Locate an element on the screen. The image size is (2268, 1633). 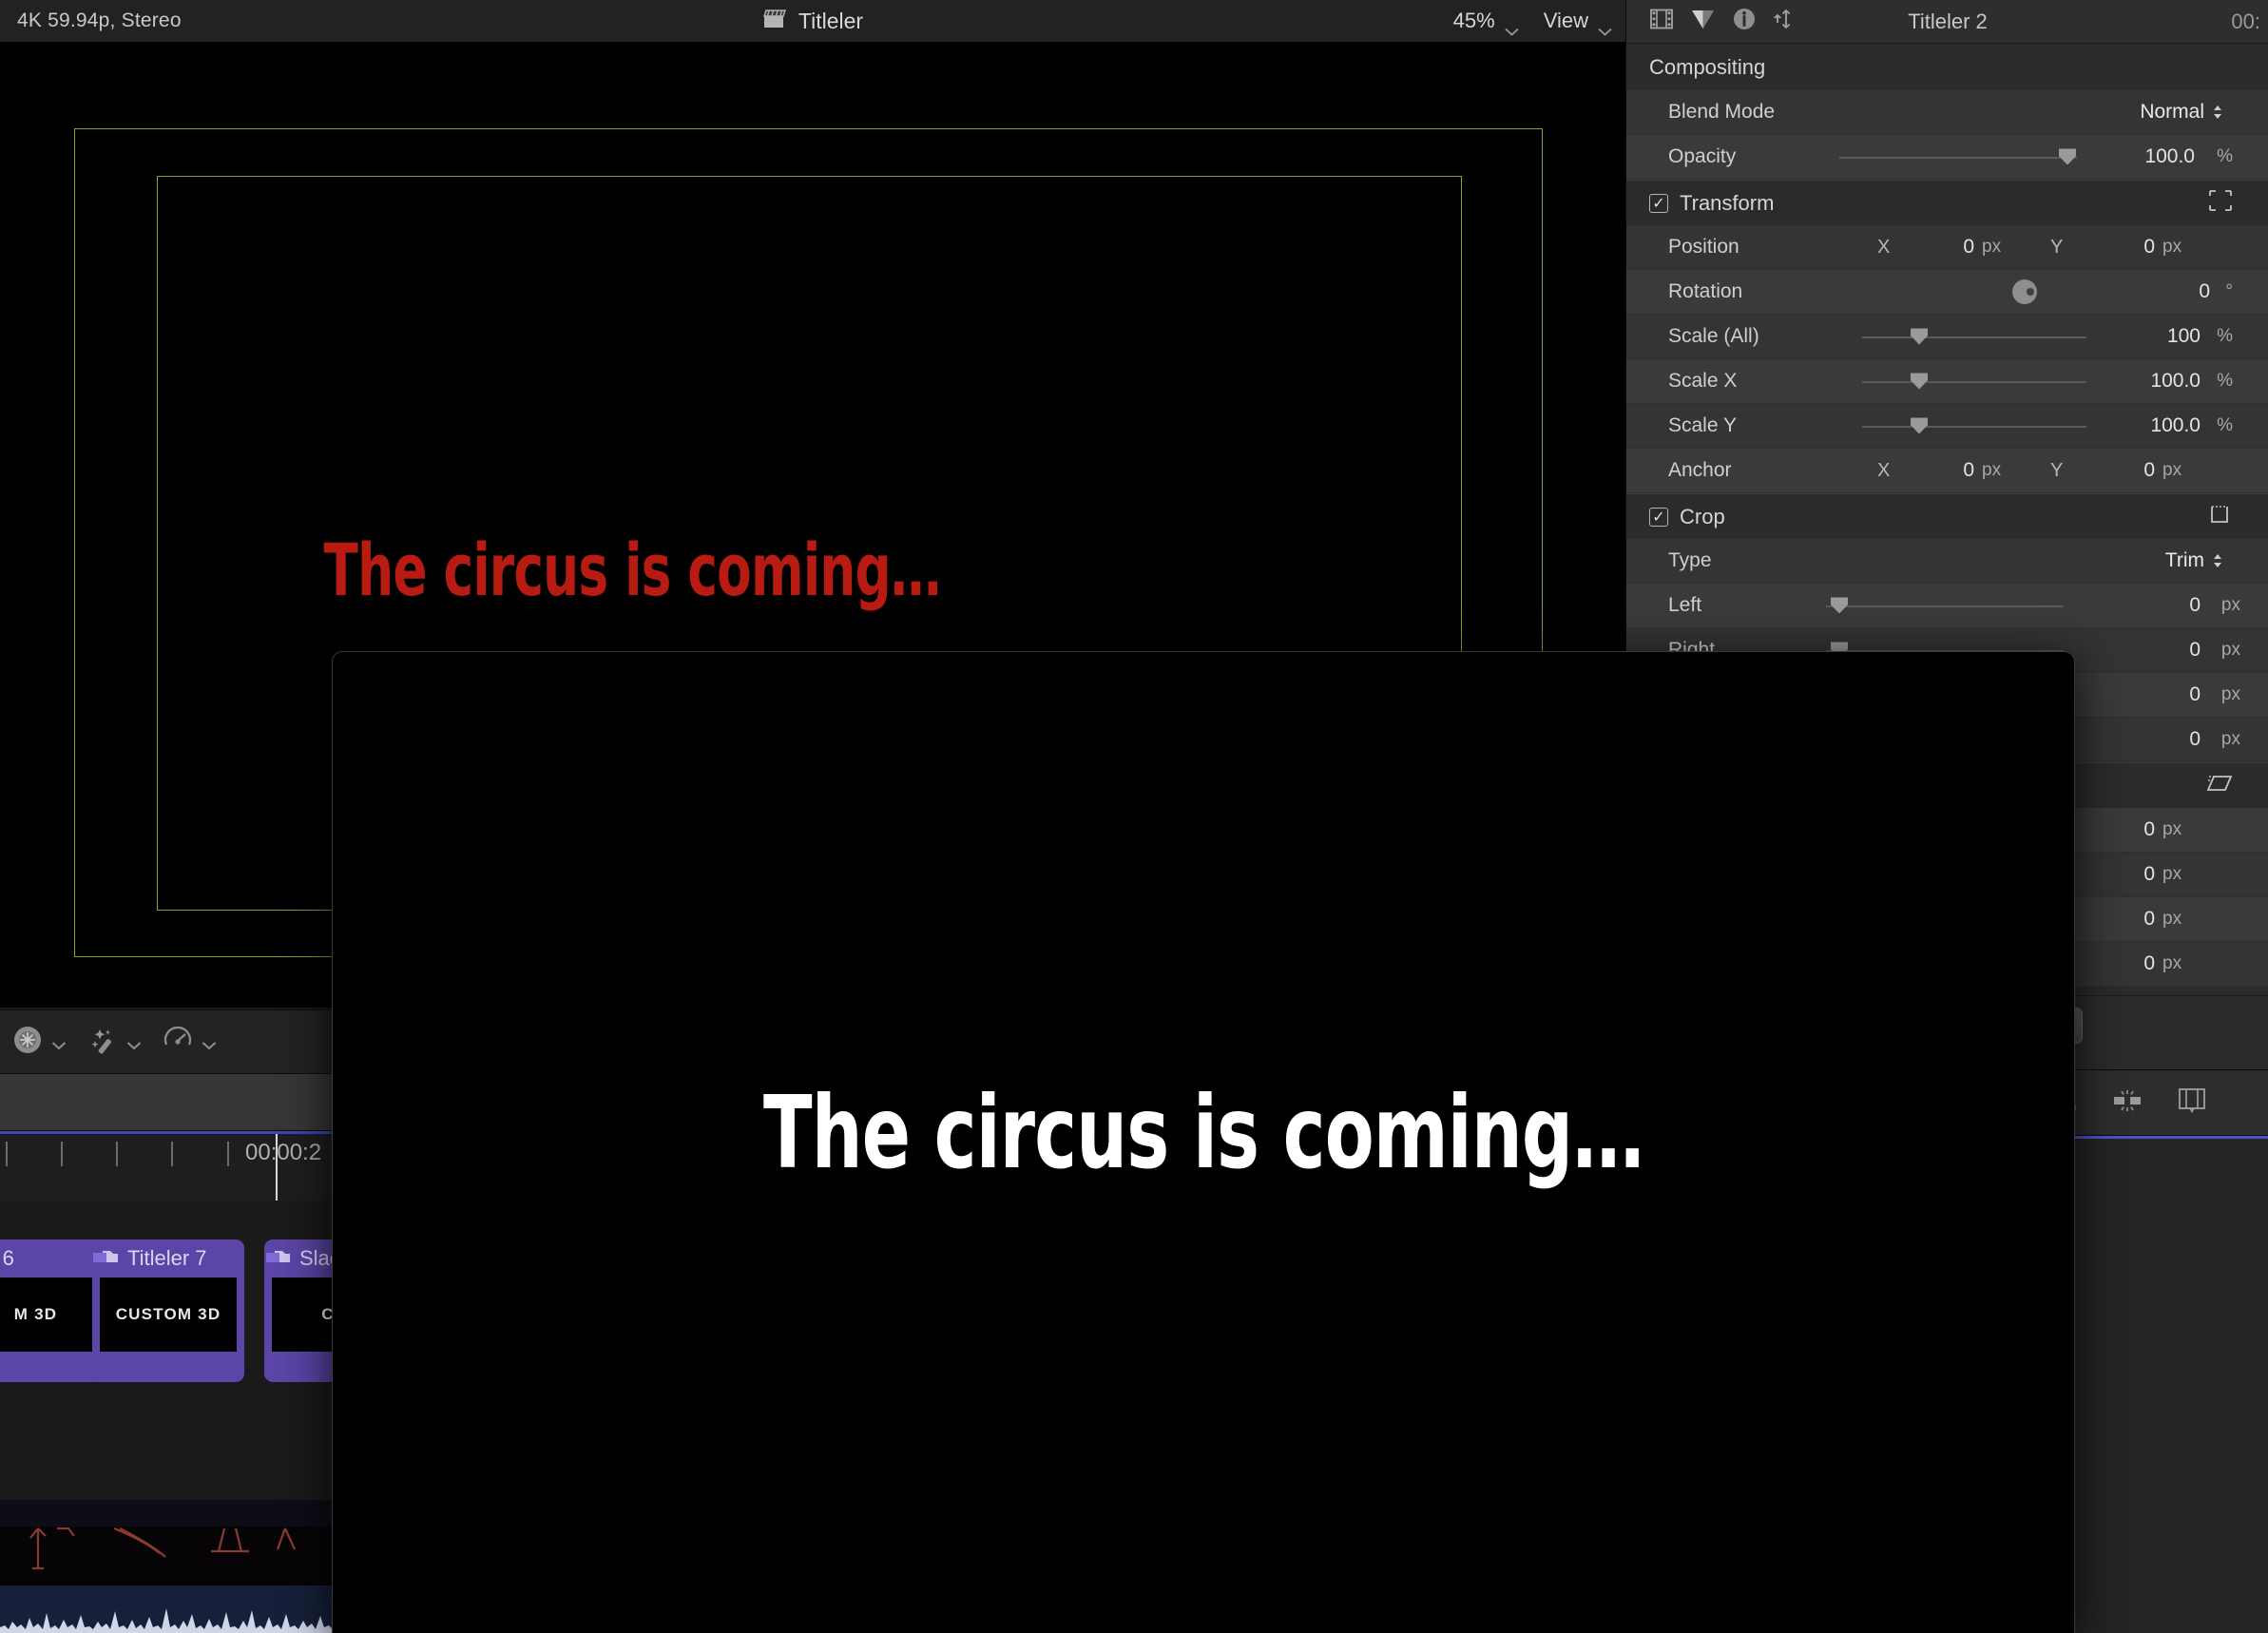
opacity-slider-track is located at coordinates (1958, 158).